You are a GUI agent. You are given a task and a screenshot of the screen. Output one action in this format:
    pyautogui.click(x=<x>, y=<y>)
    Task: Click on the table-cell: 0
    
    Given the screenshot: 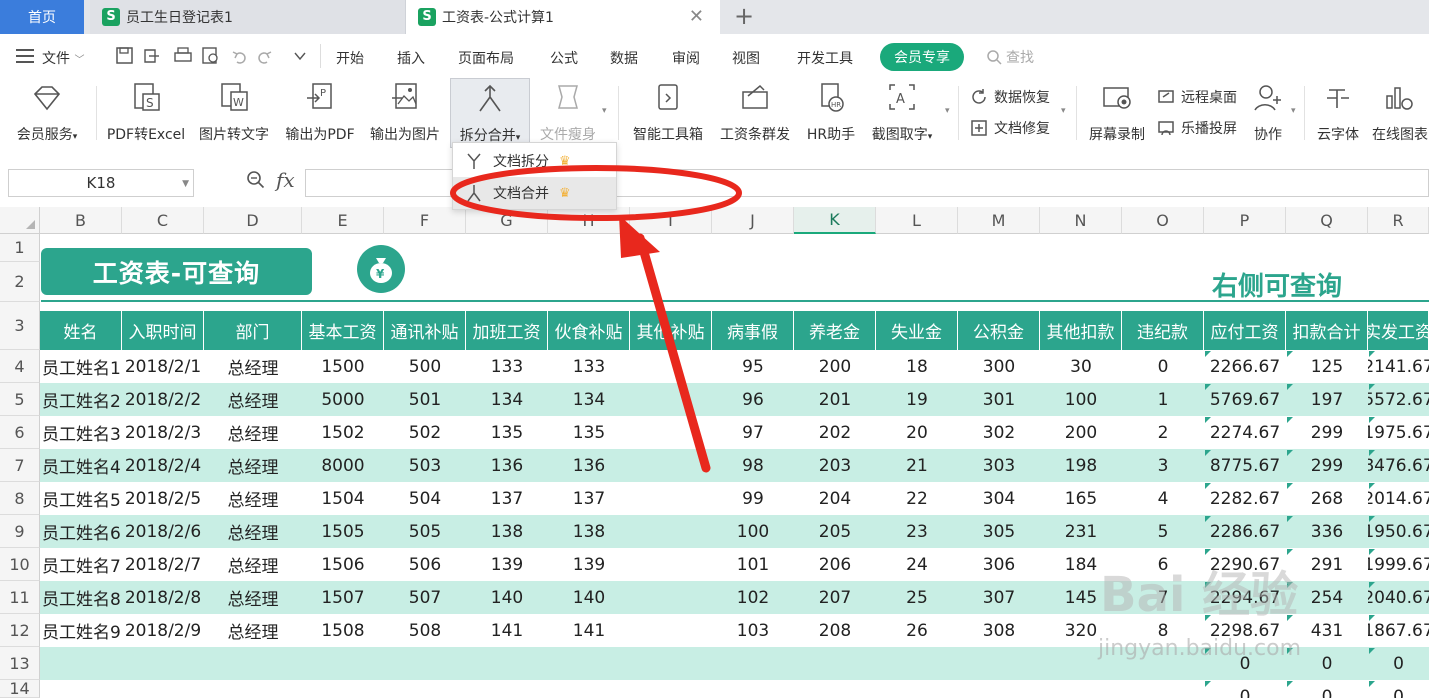 What is the action you would take?
    pyautogui.click(x=1245, y=689)
    